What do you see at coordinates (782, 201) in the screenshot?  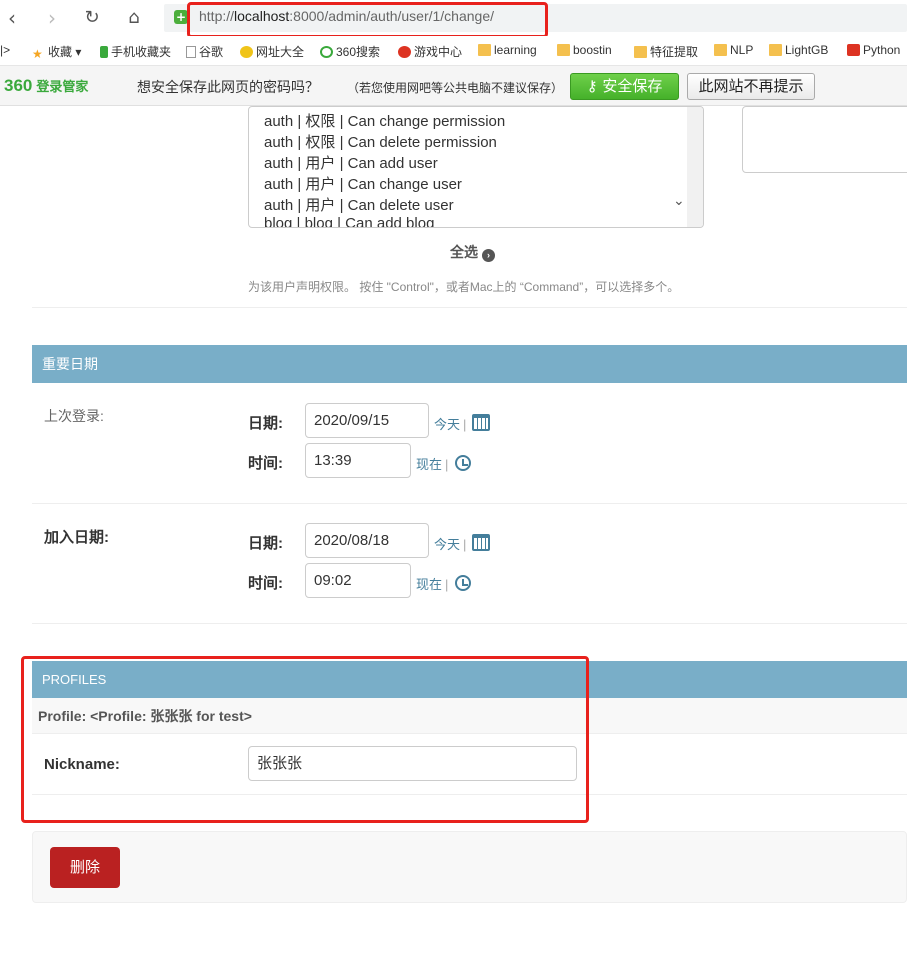 I see `chevron-down-icon: ⌄` at bounding box center [782, 201].